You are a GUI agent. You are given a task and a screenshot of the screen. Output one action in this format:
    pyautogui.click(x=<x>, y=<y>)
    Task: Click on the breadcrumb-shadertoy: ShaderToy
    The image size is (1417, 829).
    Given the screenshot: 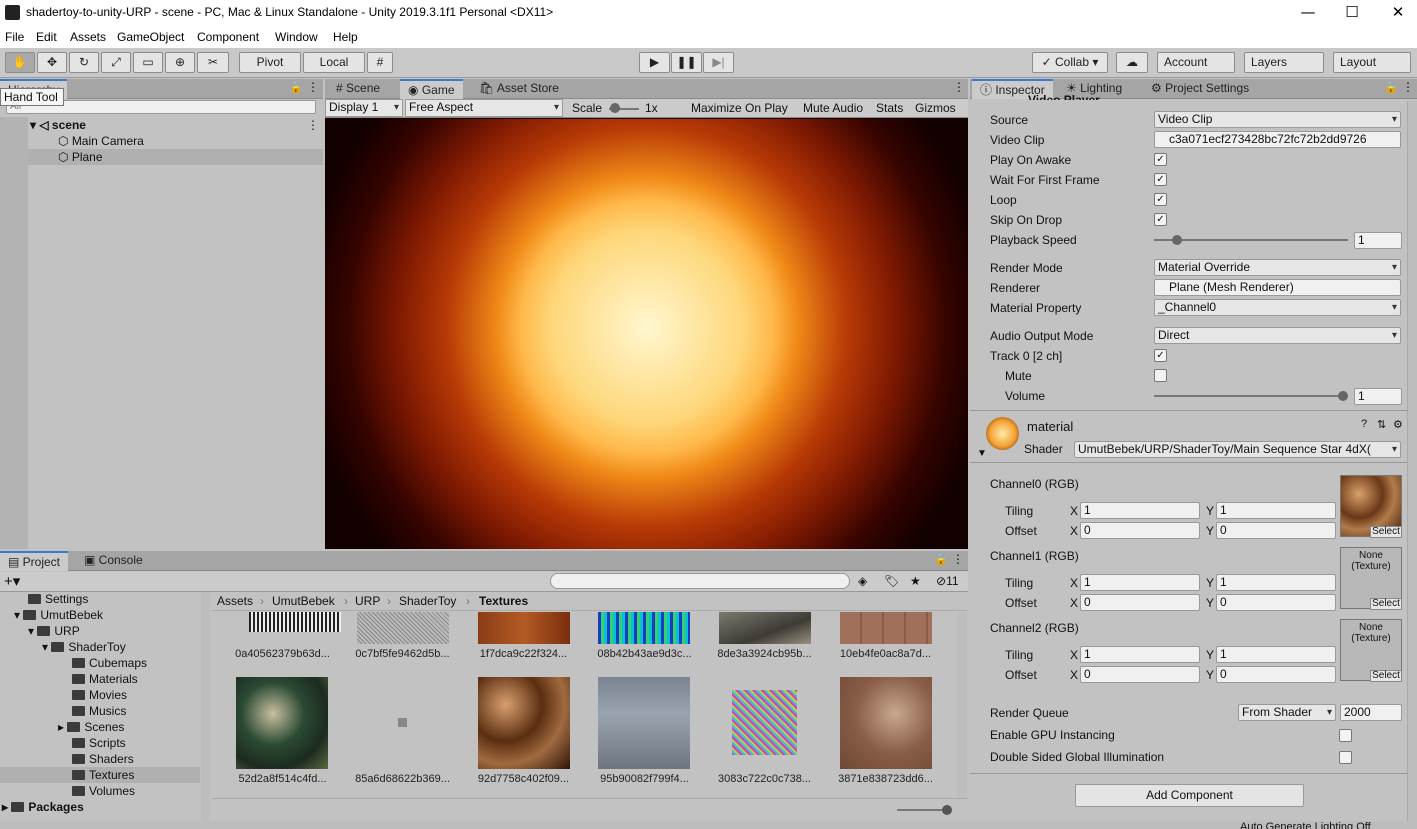 What is the action you would take?
    pyautogui.click(x=427, y=601)
    